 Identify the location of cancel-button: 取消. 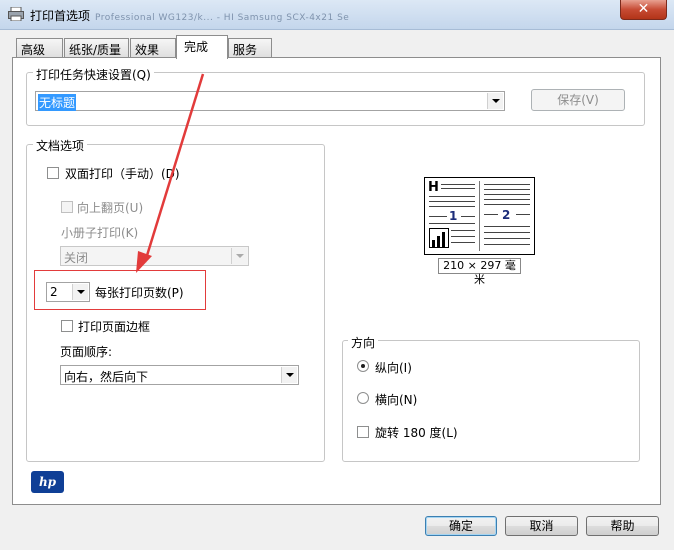
(541, 526).